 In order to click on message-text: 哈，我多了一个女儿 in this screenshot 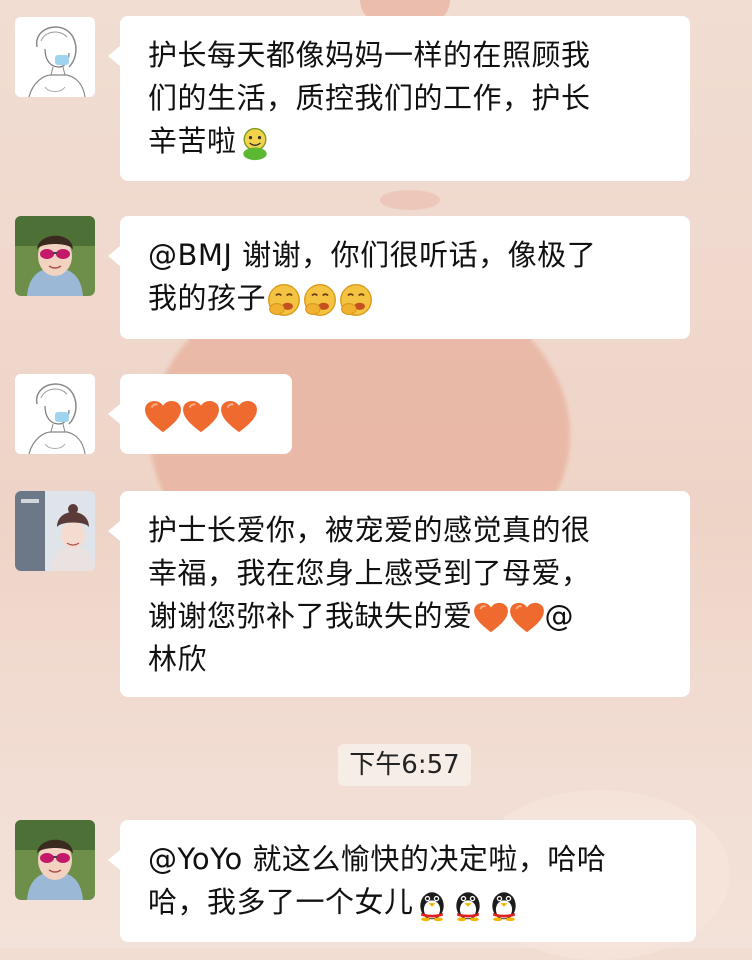, I will do `click(281, 902)`.